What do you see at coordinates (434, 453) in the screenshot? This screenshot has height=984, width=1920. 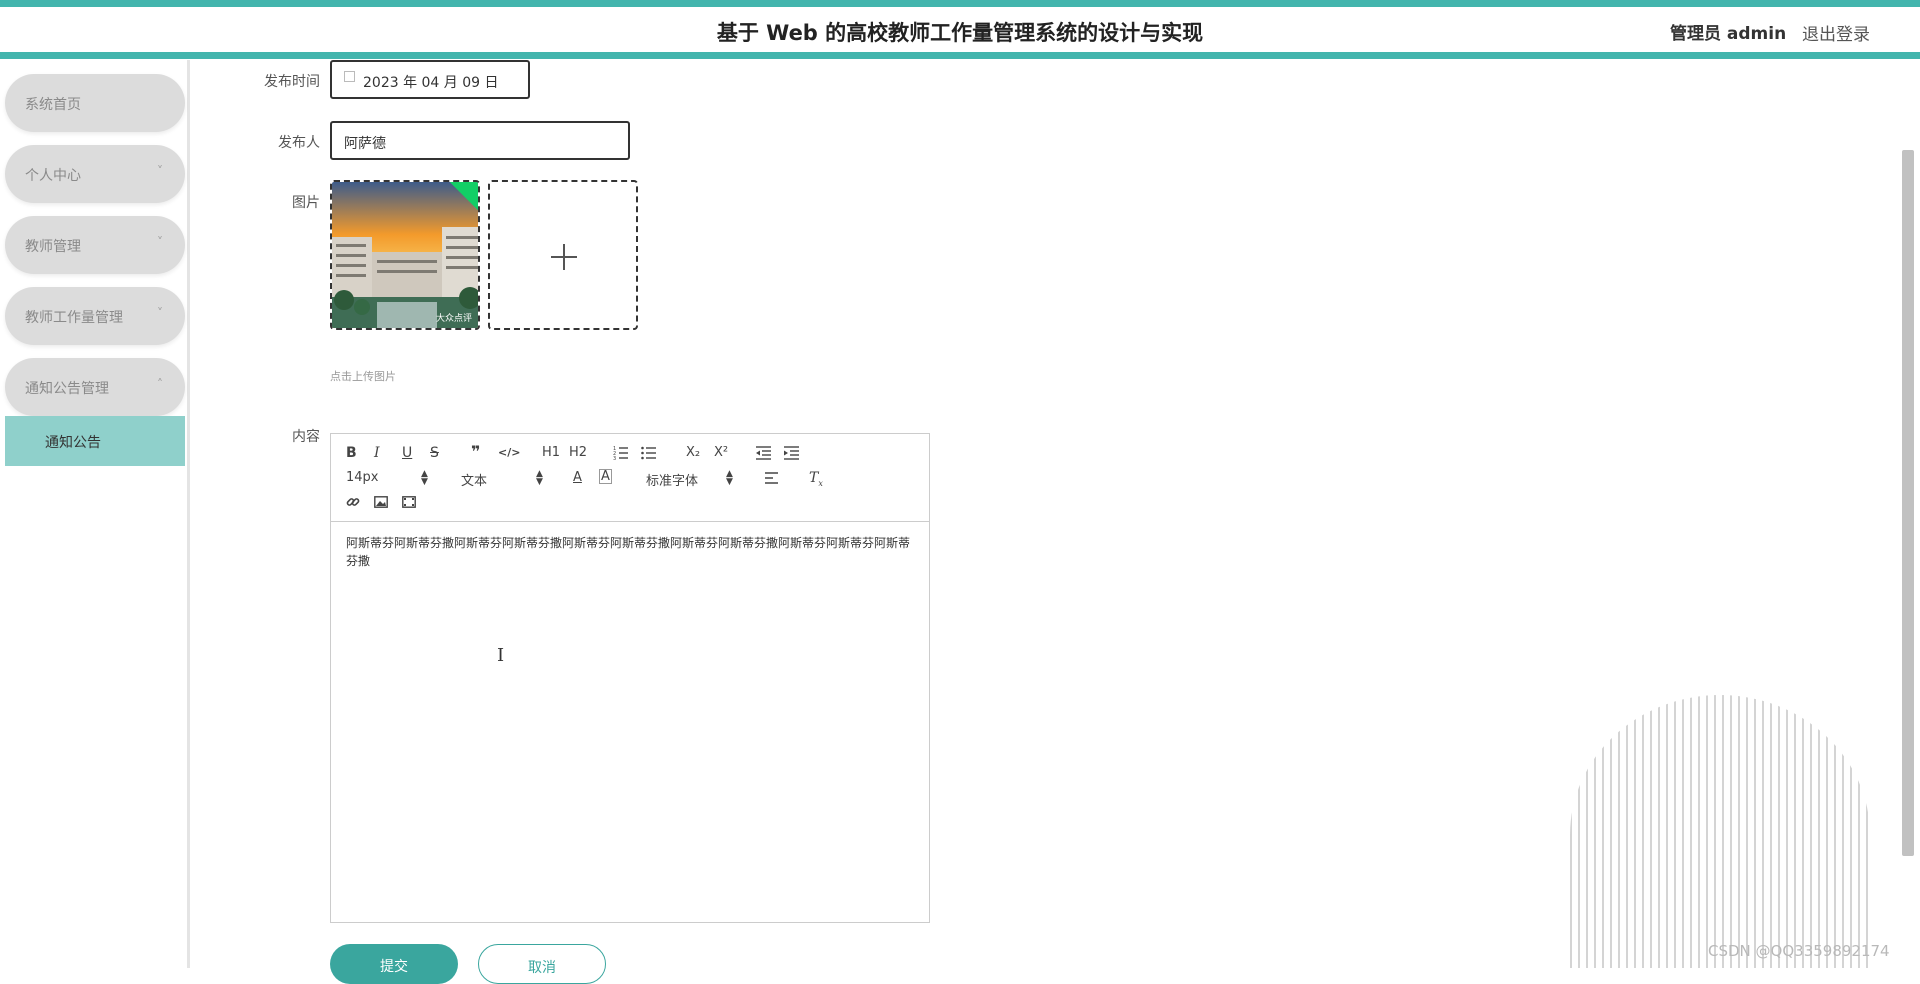 I see `strike-button: S` at bounding box center [434, 453].